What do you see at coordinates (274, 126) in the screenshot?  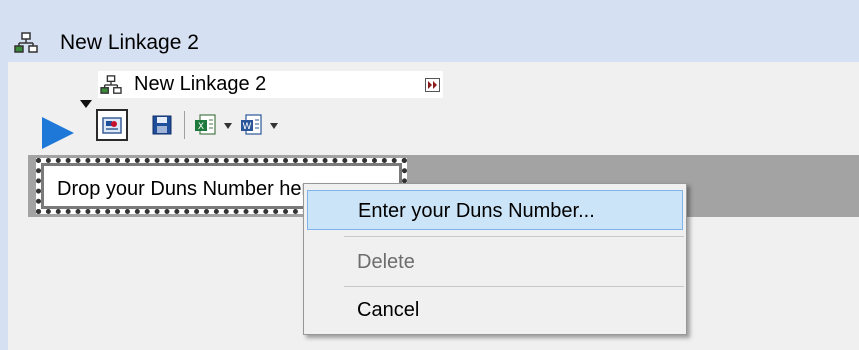 I see `word-dropdown-arrow-icon` at bounding box center [274, 126].